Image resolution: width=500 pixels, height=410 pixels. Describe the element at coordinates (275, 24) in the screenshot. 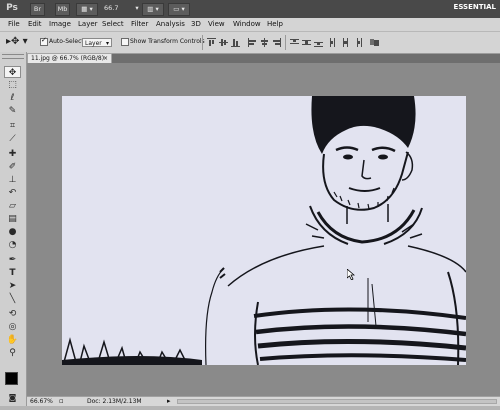

I see `menu-help: Help` at that location.